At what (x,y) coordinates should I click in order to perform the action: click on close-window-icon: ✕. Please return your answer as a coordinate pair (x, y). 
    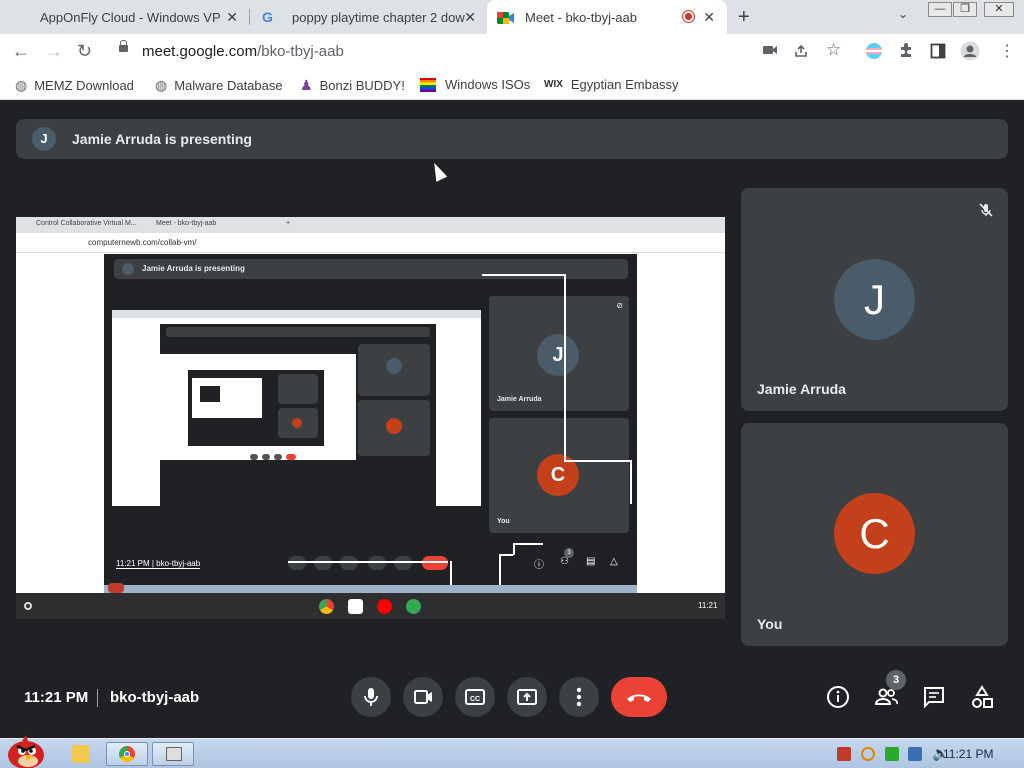
    Looking at the image, I should click on (999, 9).